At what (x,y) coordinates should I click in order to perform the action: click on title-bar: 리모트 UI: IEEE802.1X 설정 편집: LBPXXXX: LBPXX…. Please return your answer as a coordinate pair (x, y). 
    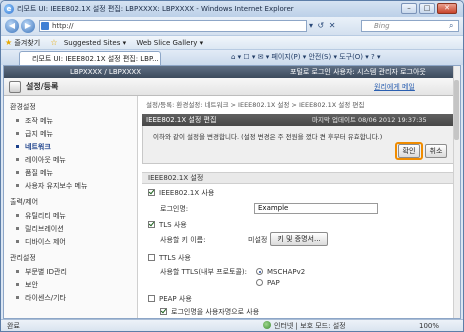
    Looking at the image, I should click on (232, 9).